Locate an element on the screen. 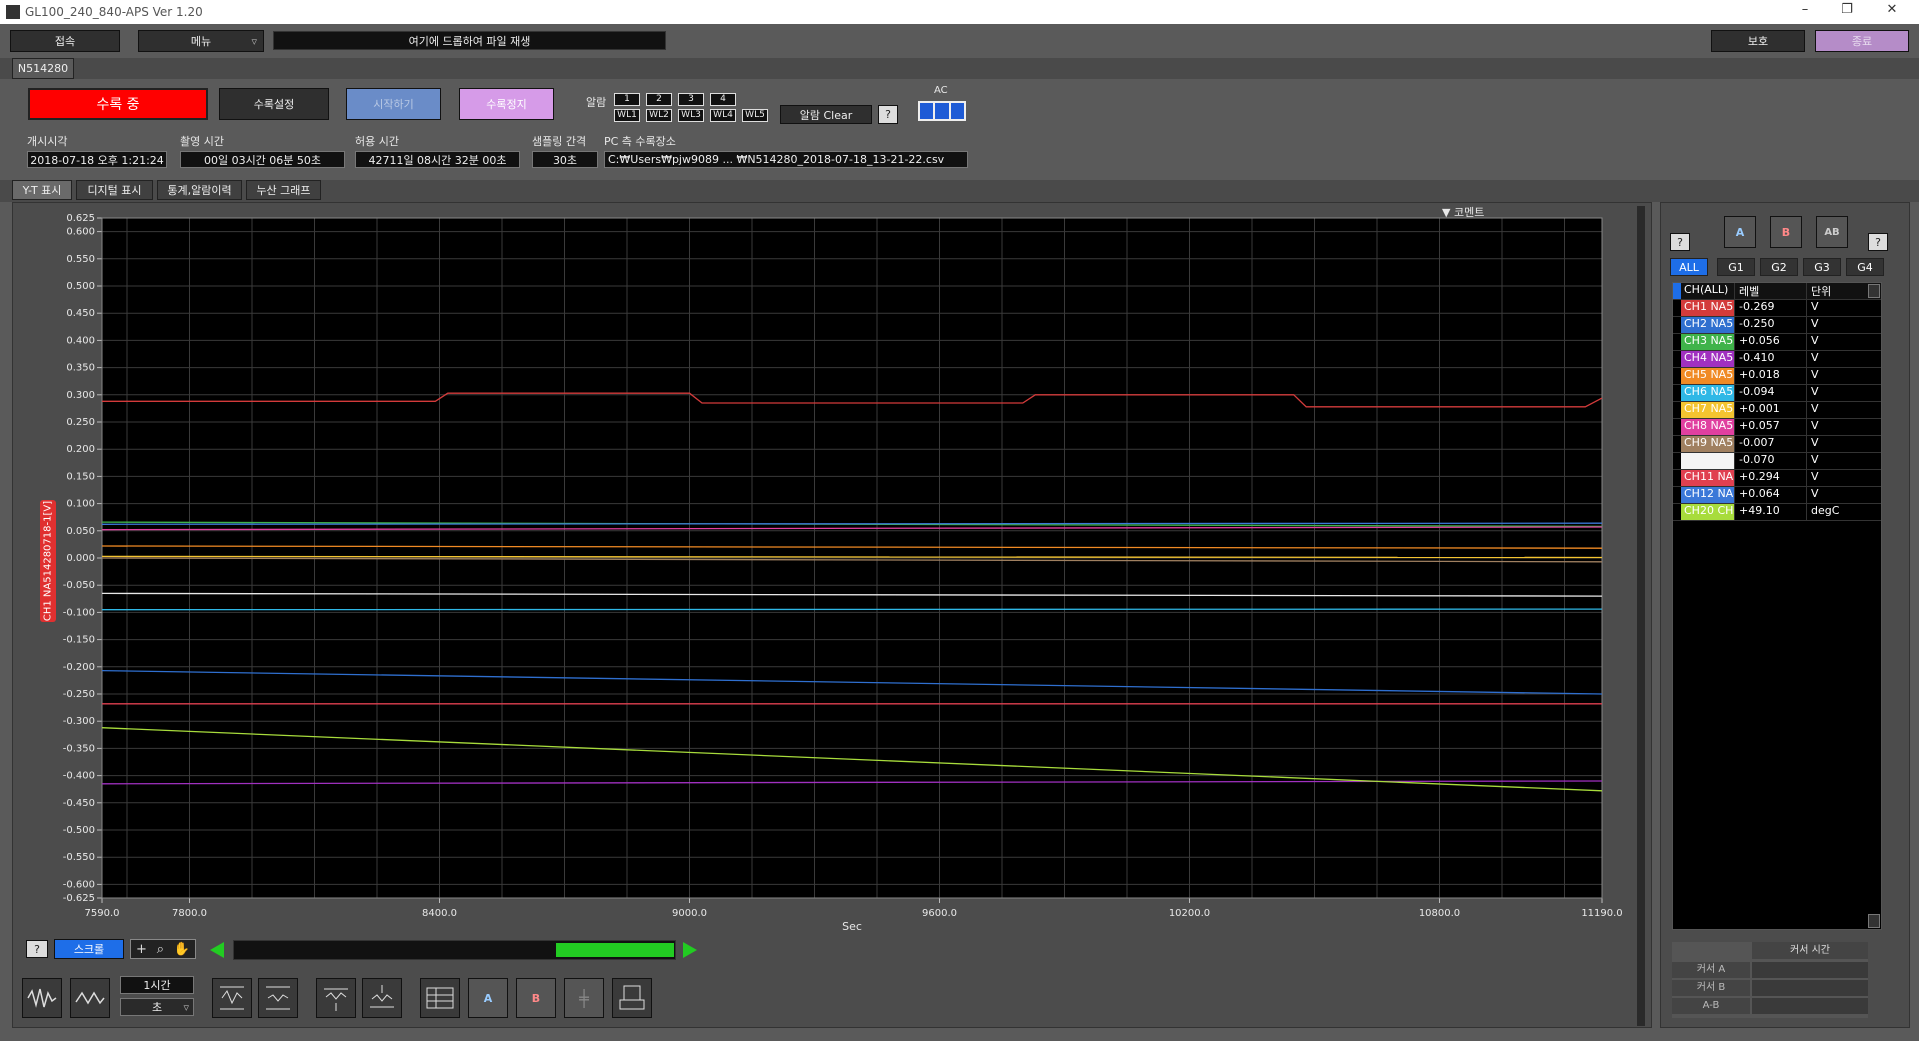  group-g1: G1 is located at coordinates (1736, 267).